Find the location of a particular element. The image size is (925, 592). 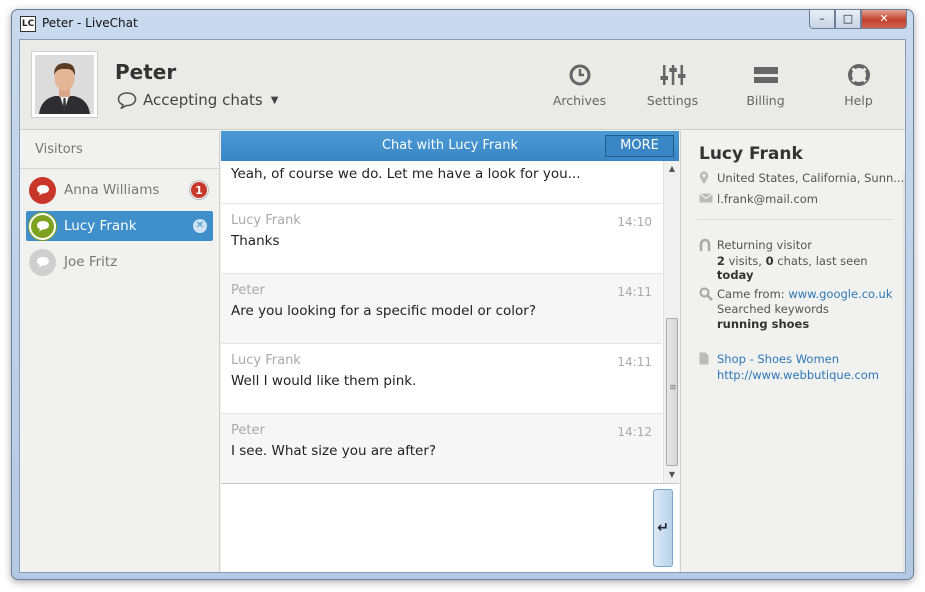

settings-label: Settings is located at coordinates (672, 100).